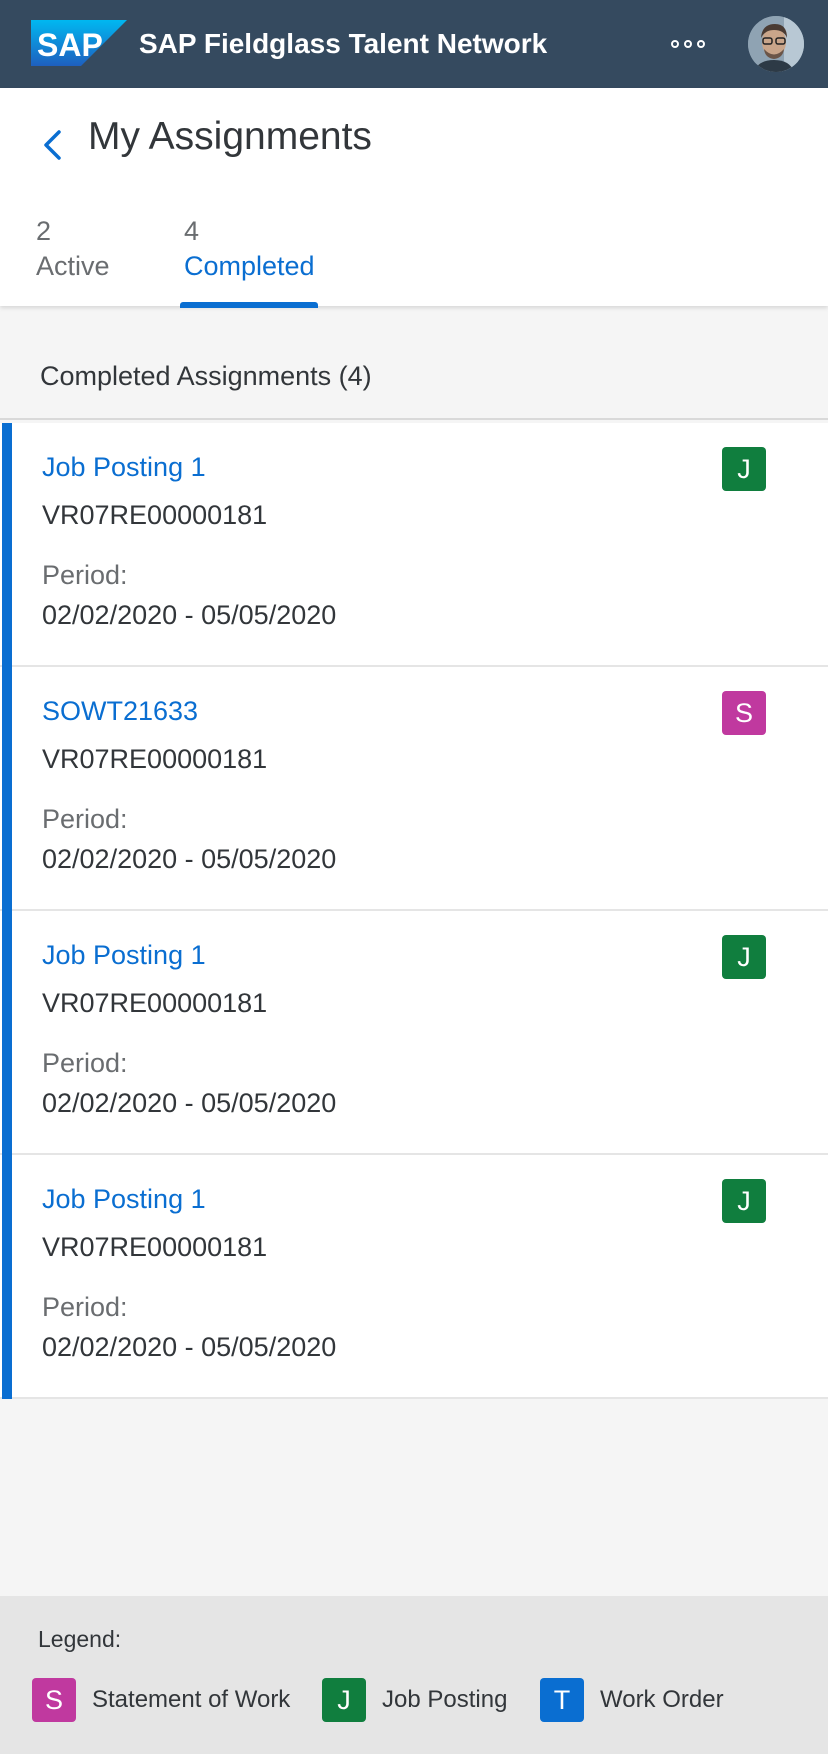 The width and height of the screenshot is (828, 1754). Describe the element at coordinates (414, 197) in the screenshot. I see `page-header: My Assignments 2 Active 4 Completed` at that location.